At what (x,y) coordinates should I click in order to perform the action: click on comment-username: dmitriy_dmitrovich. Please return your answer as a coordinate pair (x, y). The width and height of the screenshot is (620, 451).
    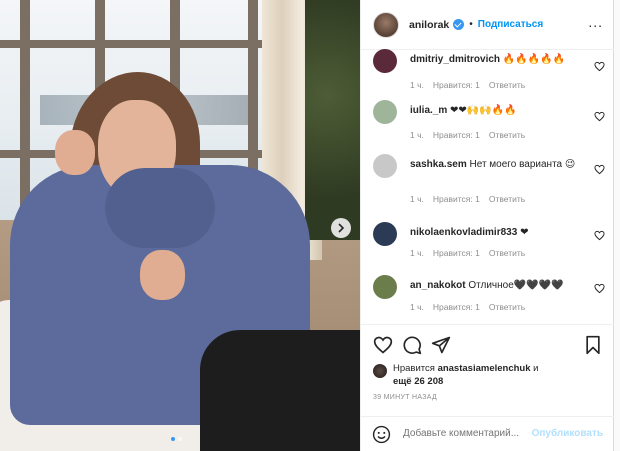
    Looking at the image, I should click on (455, 59).